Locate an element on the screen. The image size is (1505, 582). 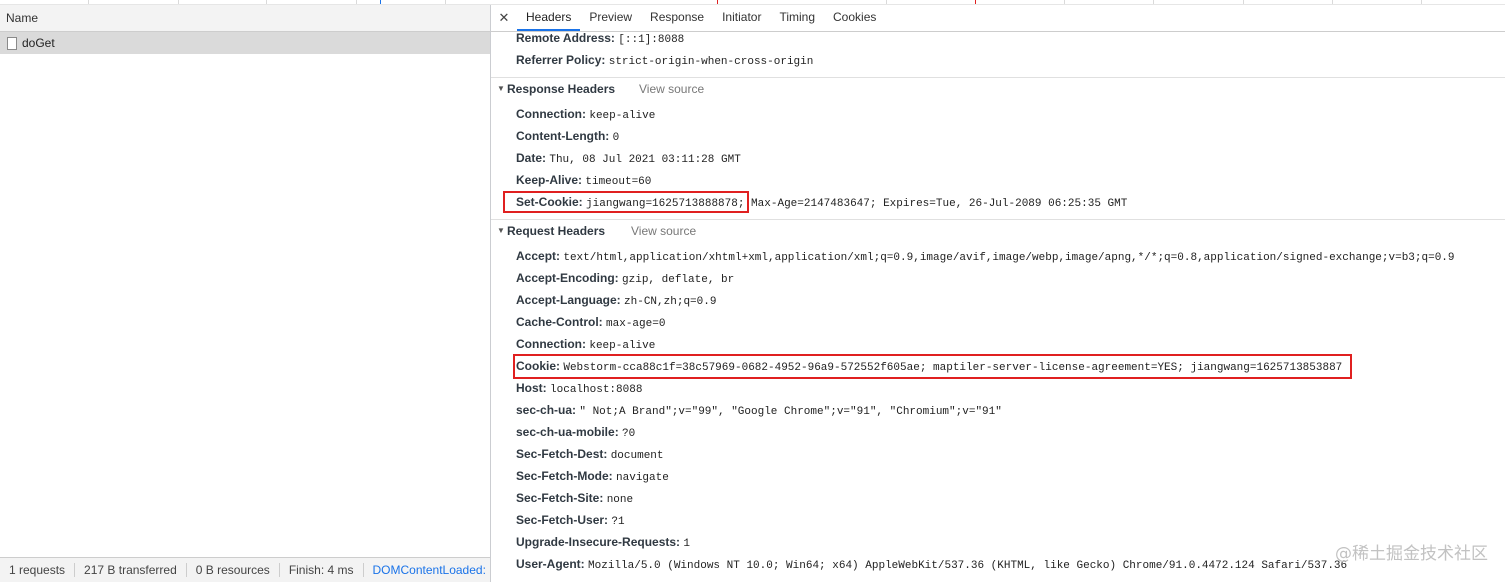
dom-content-loaded: DOMContentLoaded: 1 is located at coordinates (431, 570).